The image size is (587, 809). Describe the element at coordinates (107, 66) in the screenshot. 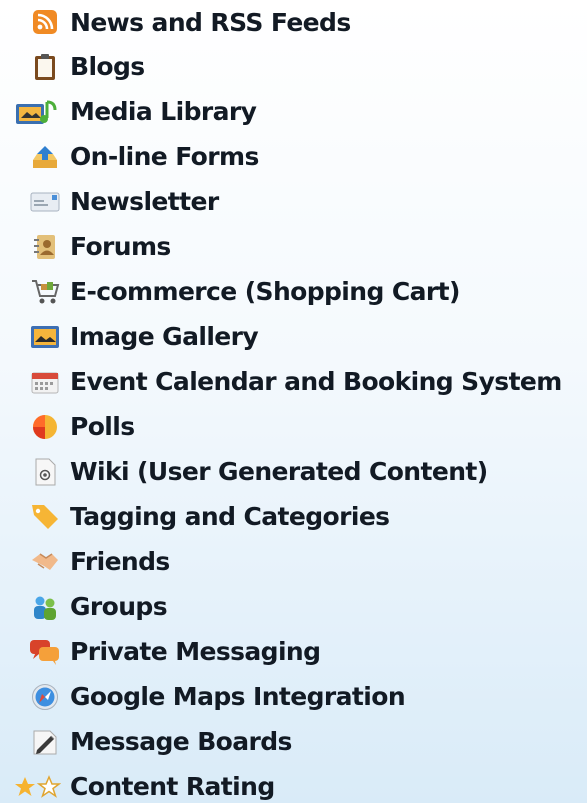

I see `feature-label: Blogs` at that location.